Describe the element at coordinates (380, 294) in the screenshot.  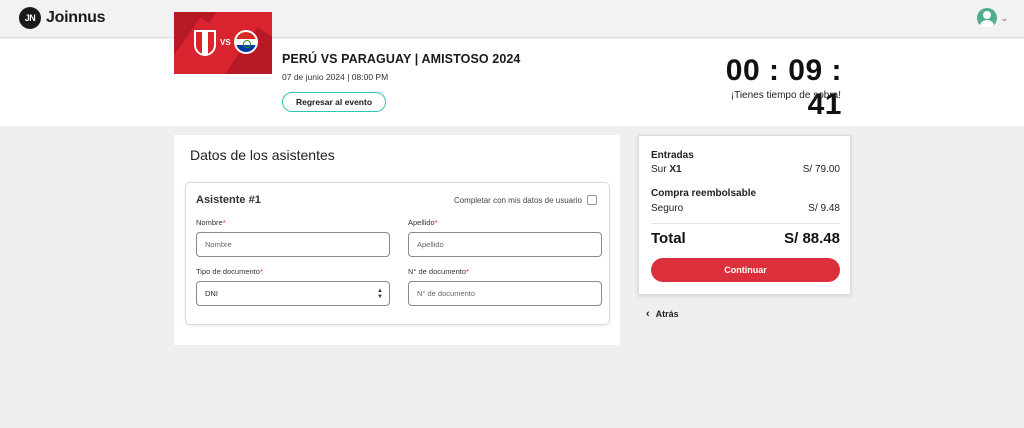
I see `select-arrows-icon: ▲ ▼` at that location.